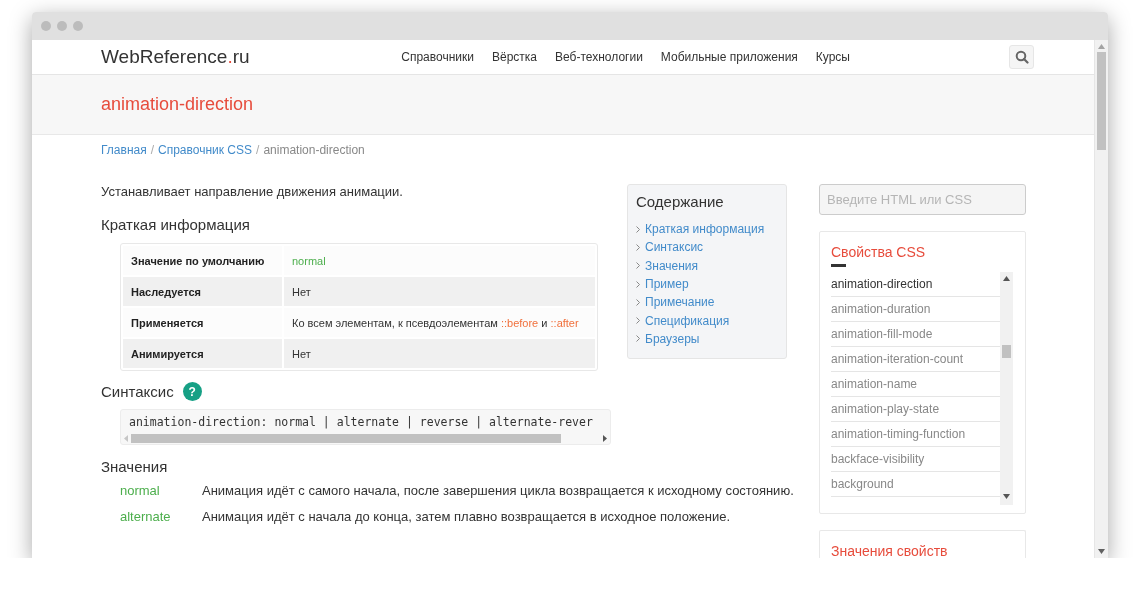  What do you see at coordinates (838, 265) in the screenshot?
I see `title-underline` at bounding box center [838, 265].